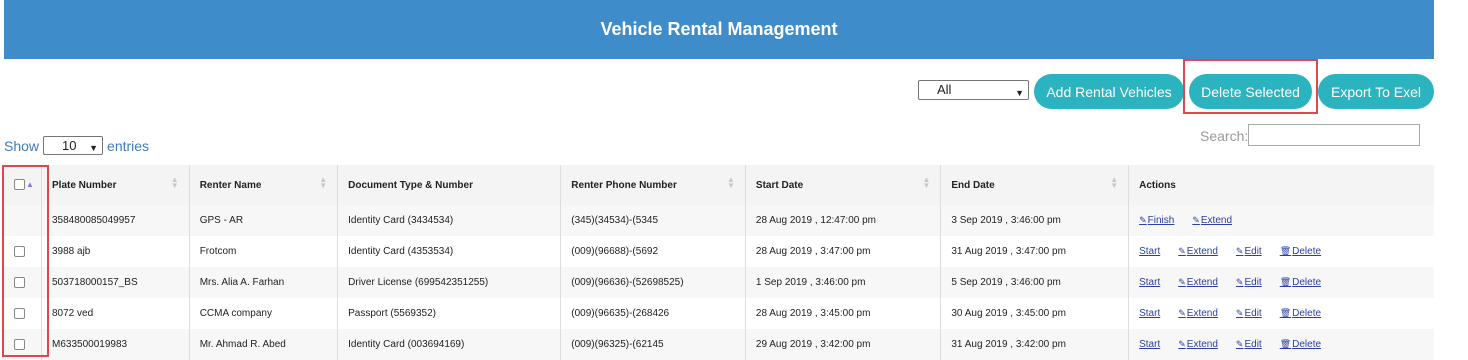 The height and width of the screenshot is (360, 1468). What do you see at coordinates (410, 185) in the screenshot?
I see `header-label: Document Type & Number` at bounding box center [410, 185].